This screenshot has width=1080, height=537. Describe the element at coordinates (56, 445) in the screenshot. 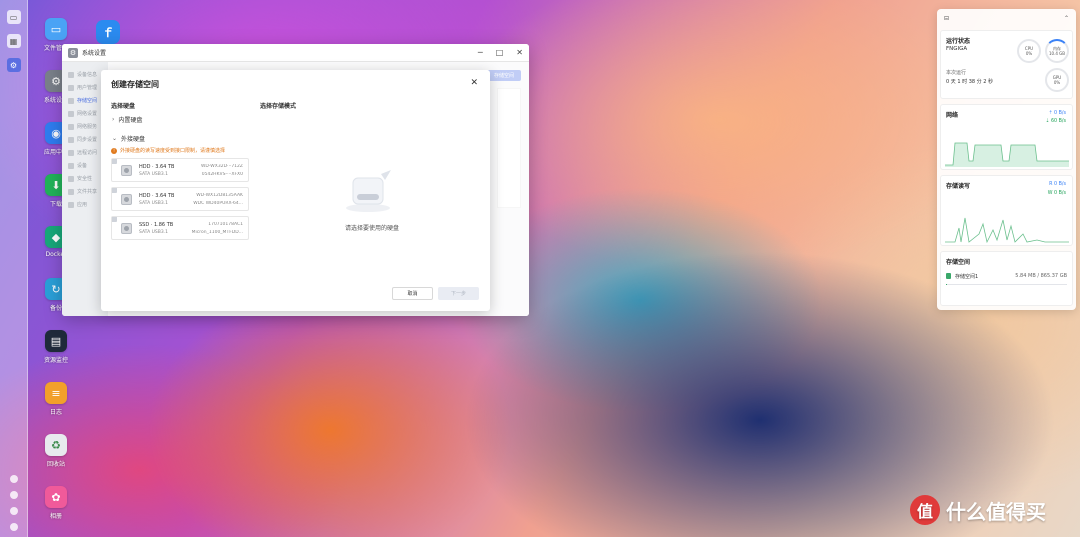

I see `app-glyph-icon: ♻` at that location.